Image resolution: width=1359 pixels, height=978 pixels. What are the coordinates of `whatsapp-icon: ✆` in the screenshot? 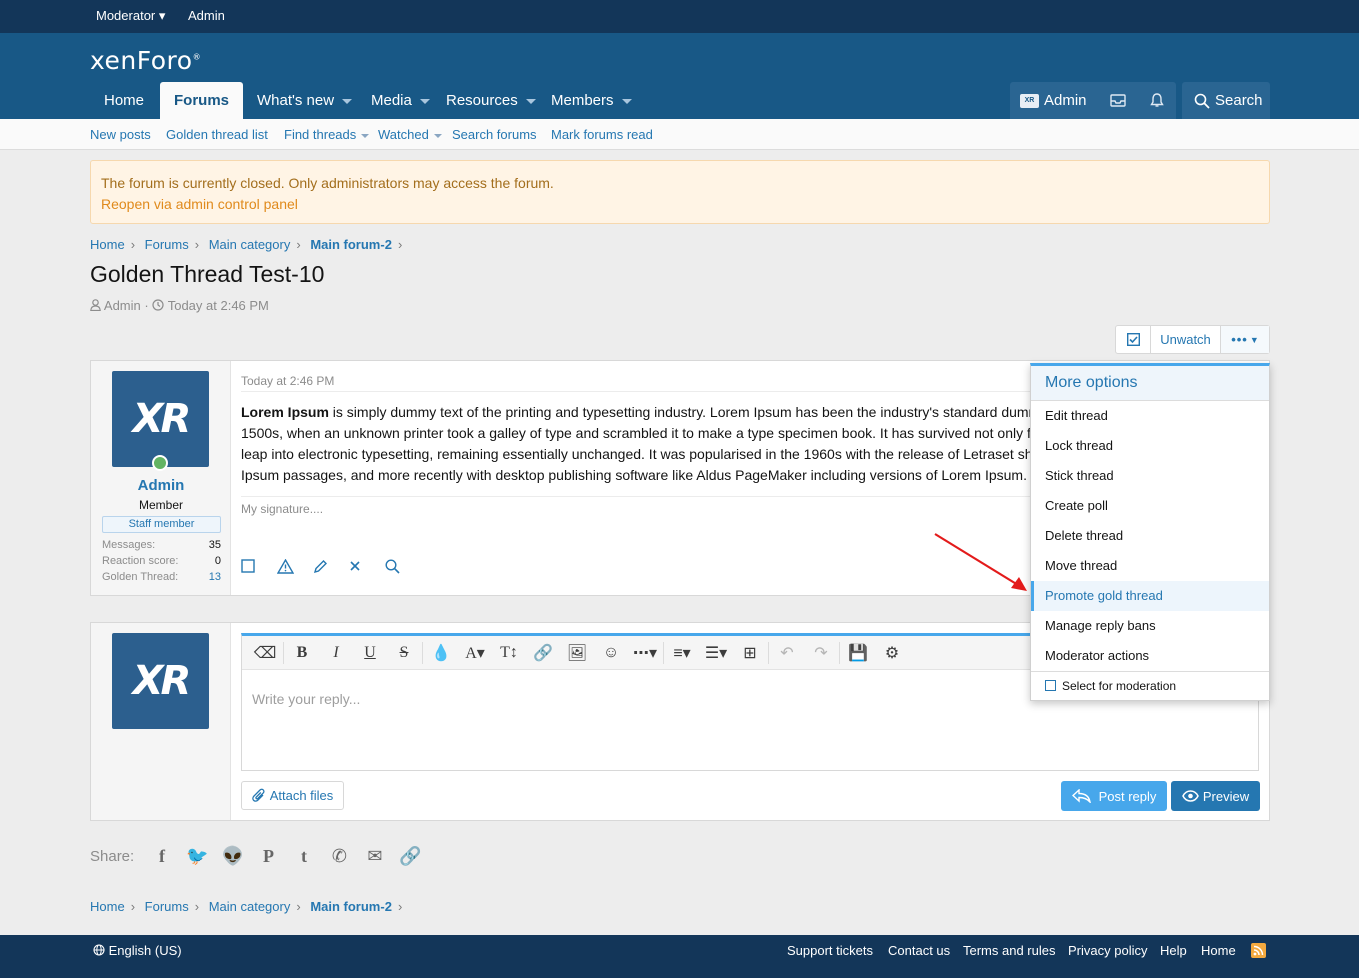 It's located at (340, 856).